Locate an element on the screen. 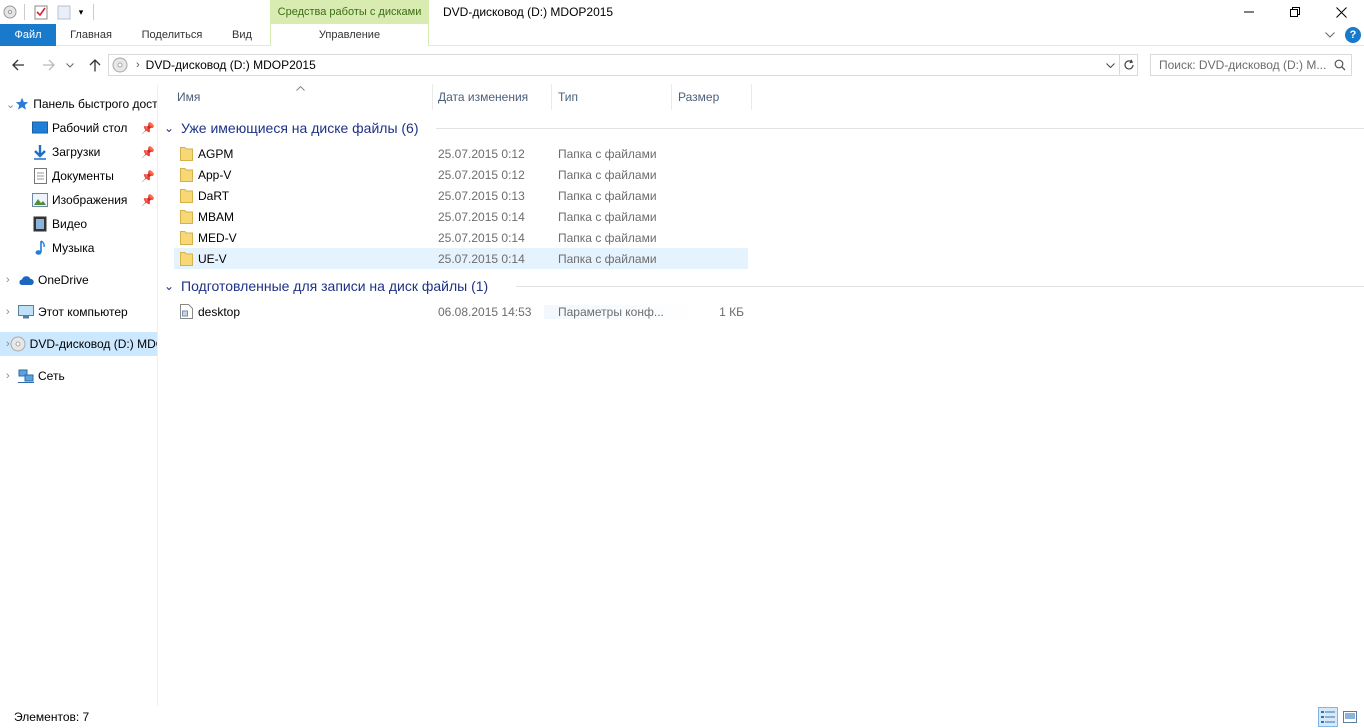 The height and width of the screenshot is (728, 1364). column-header-size: Размер is located at coordinates (712, 97).